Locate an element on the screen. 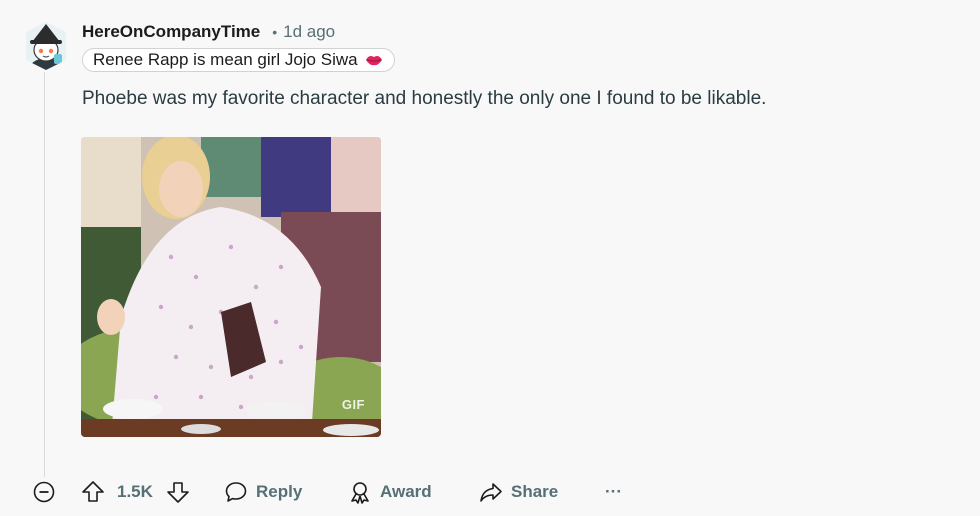  share-button: Share is located at coordinates (518, 492).